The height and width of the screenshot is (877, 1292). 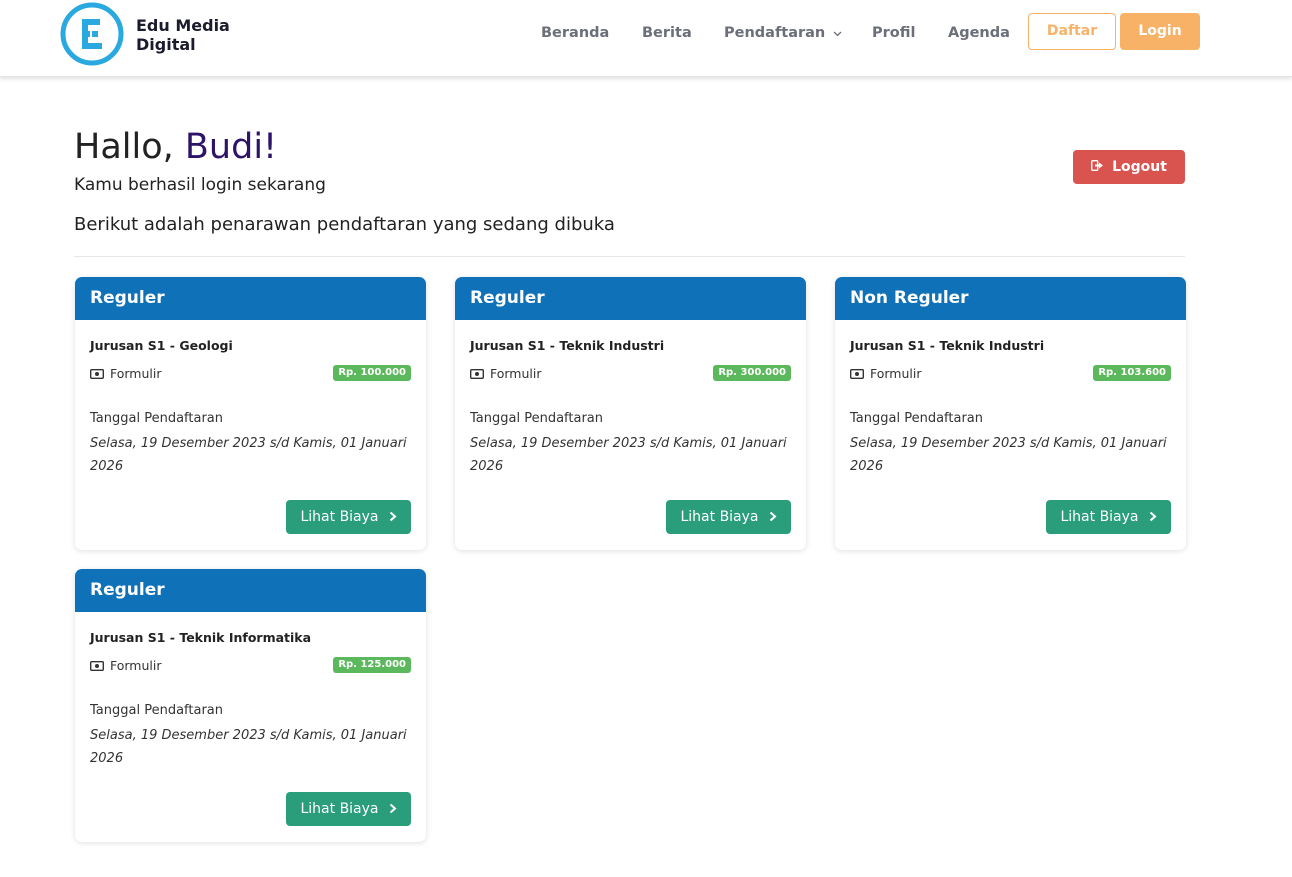 What do you see at coordinates (629, 256) in the screenshot?
I see `divider` at bounding box center [629, 256].